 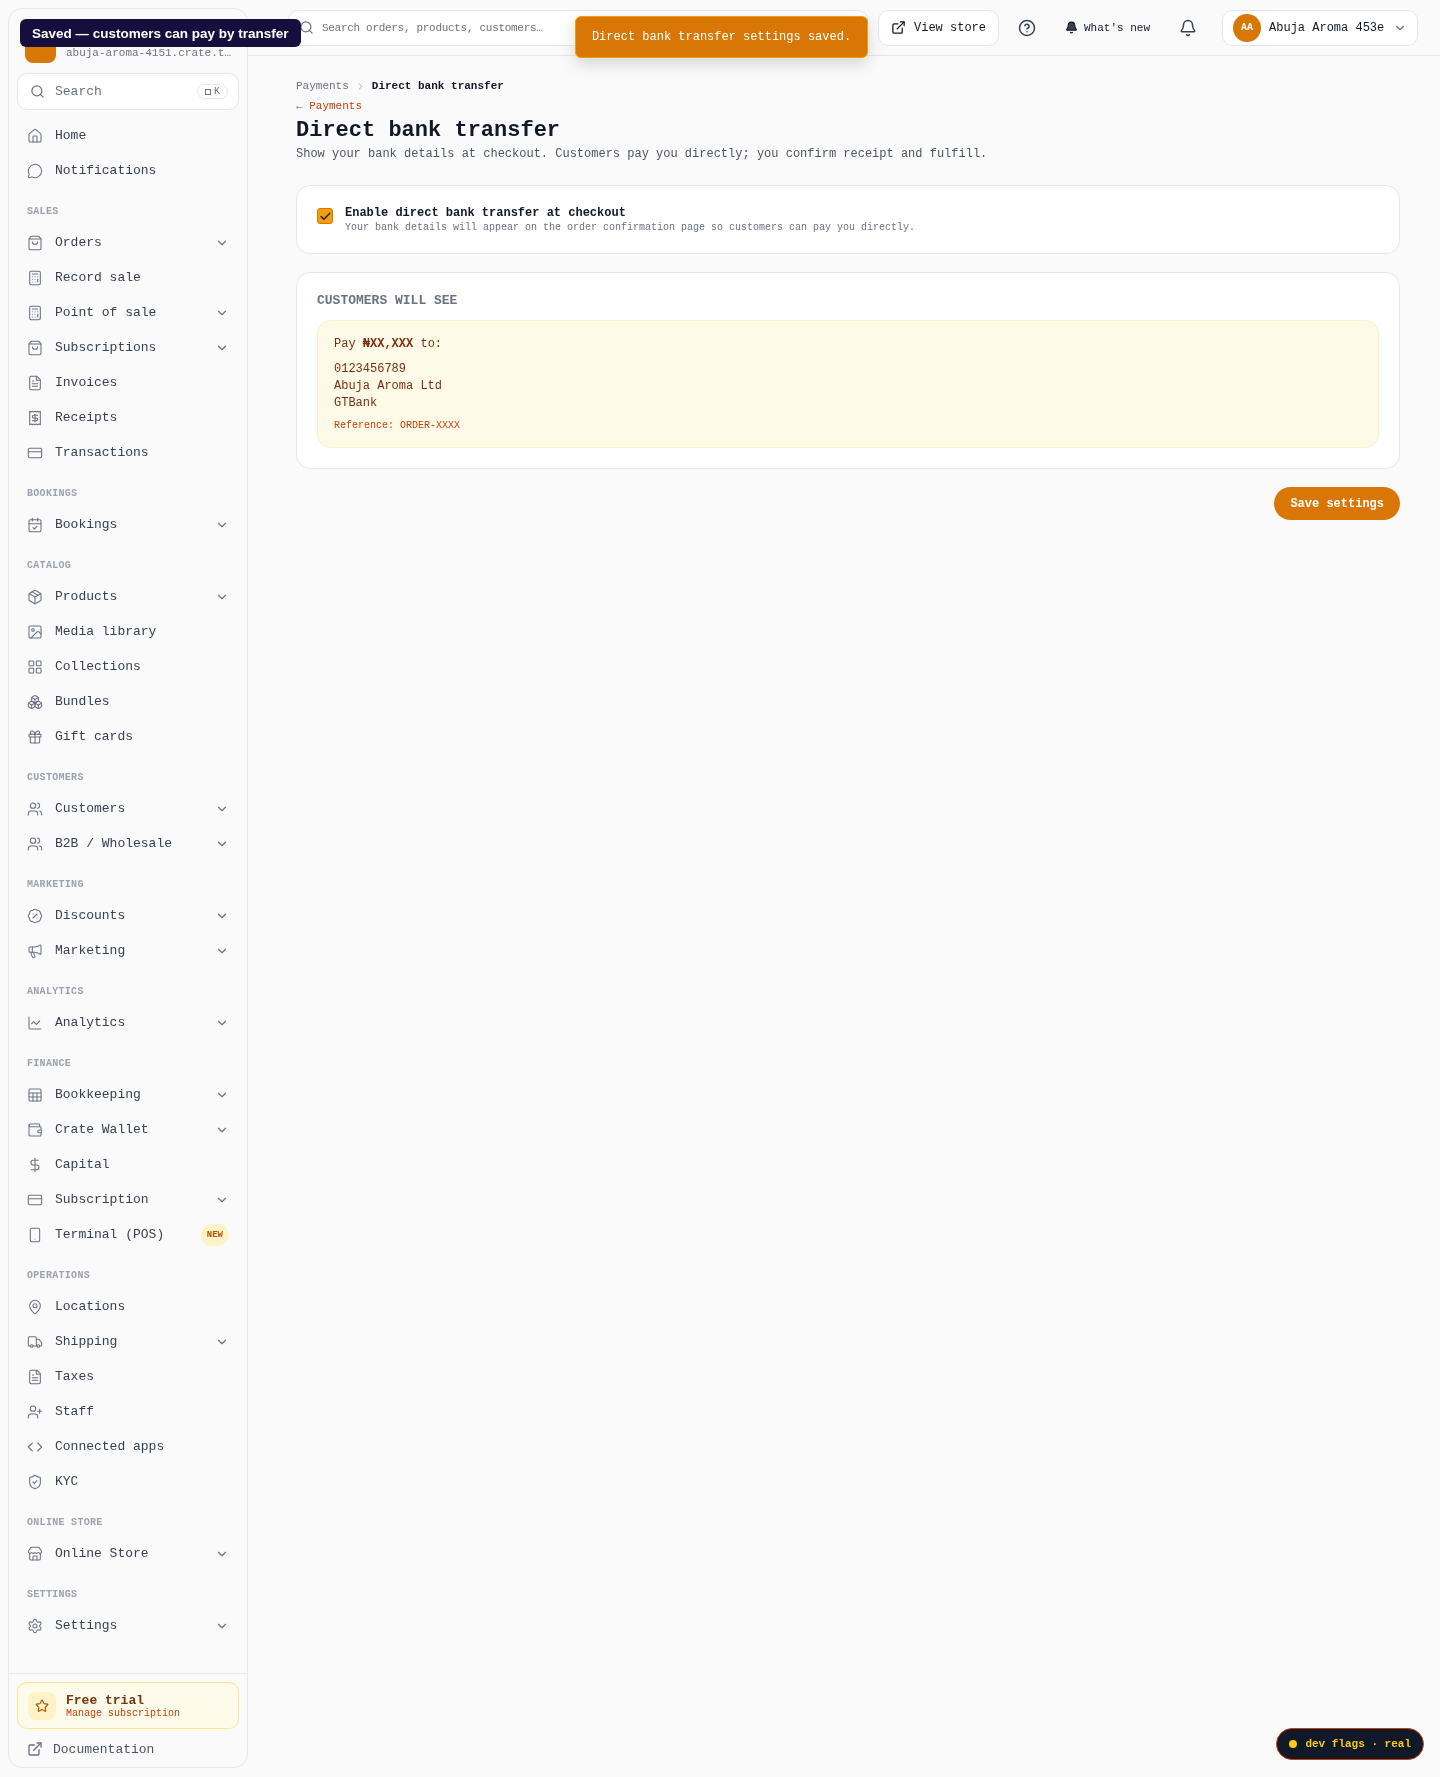 What do you see at coordinates (128, 242) in the screenshot?
I see `sidebar-item: Orders` at bounding box center [128, 242].